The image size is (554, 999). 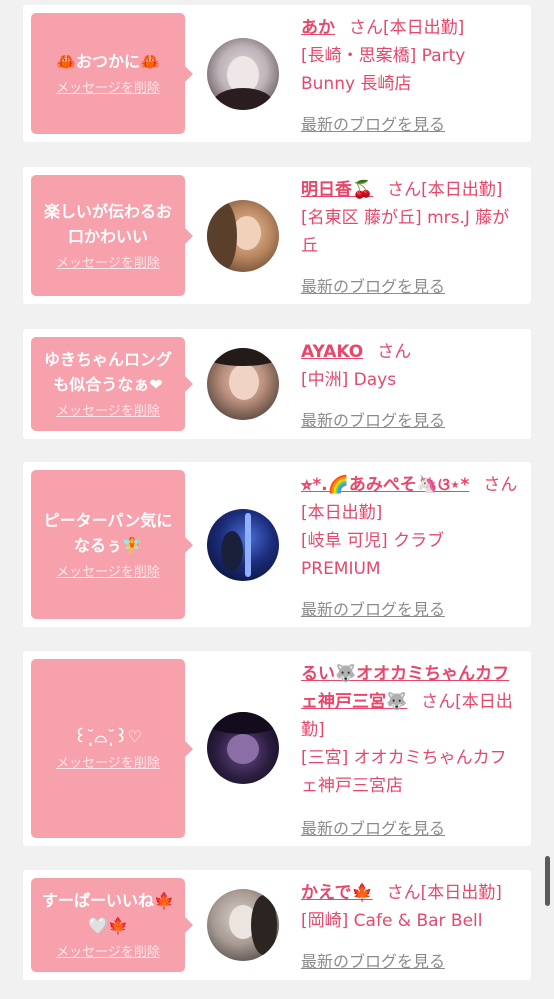 I want to click on girl-info: ⭐︎*.🌈あみぺそ🦄ଓ⋆* さん [本日出勤] [岐阜 可児] クラブPREMIUM, so click(x=412, y=527).